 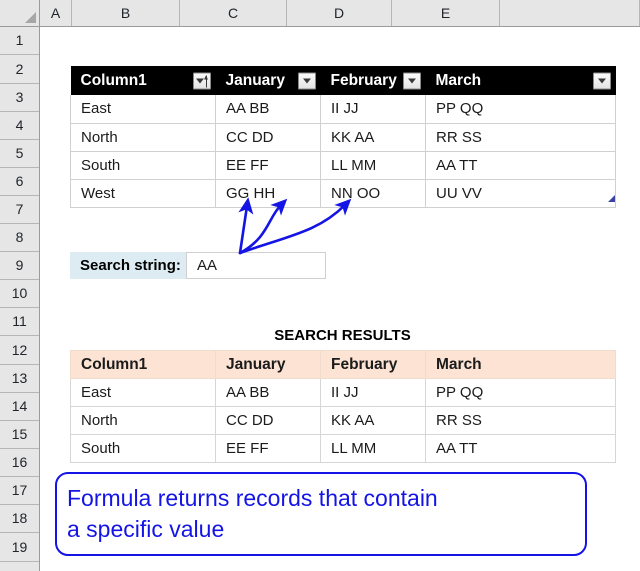 I want to click on table-row: North CC DD KK AA RR SS, so click(x=343, y=137).